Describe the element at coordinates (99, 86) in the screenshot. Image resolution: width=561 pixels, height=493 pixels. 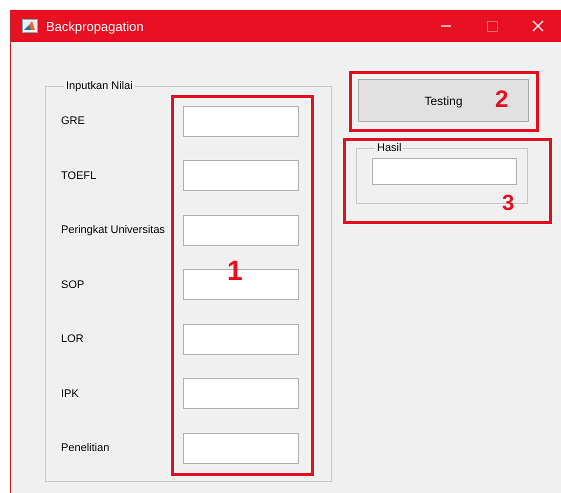
I see `panel-legend: Inputkan Nilai` at that location.